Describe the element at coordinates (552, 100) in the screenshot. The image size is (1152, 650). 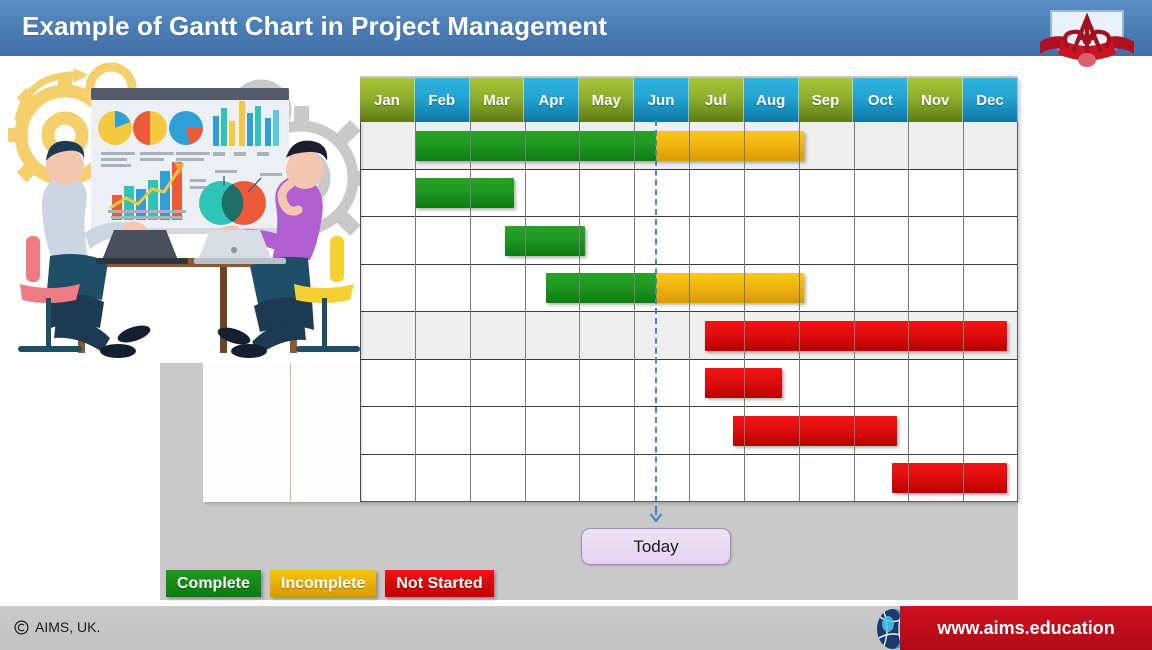
I see `month-header-apr: Apr` at that location.